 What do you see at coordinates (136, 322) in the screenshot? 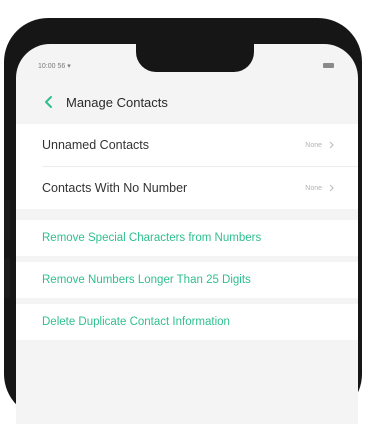
I see `action-label: Delete Duplicate Contact Information` at bounding box center [136, 322].